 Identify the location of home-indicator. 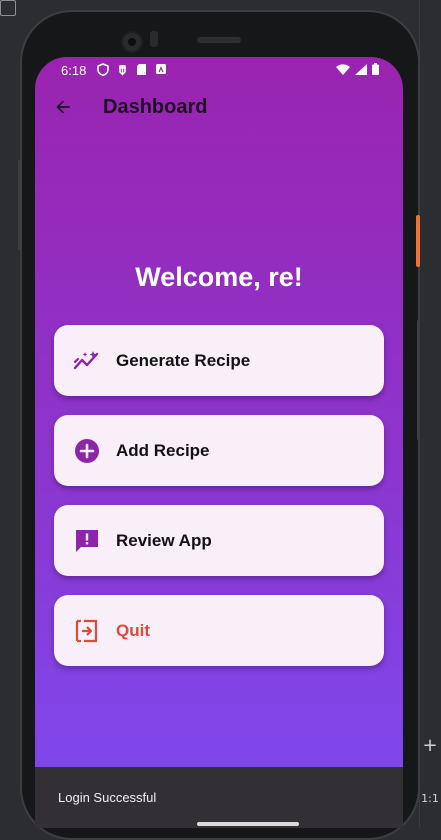
(248, 824).